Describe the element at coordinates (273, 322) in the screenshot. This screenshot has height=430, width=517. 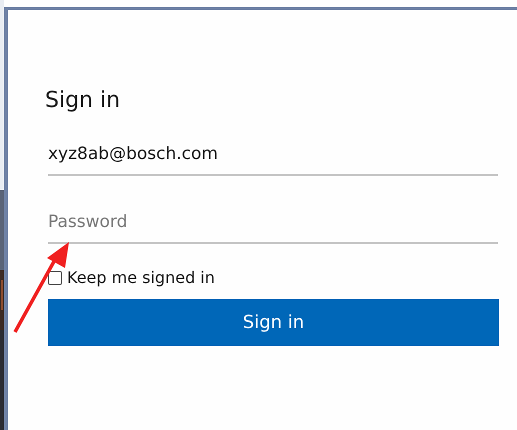
I see `sign-in-button: Sign in` at that location.